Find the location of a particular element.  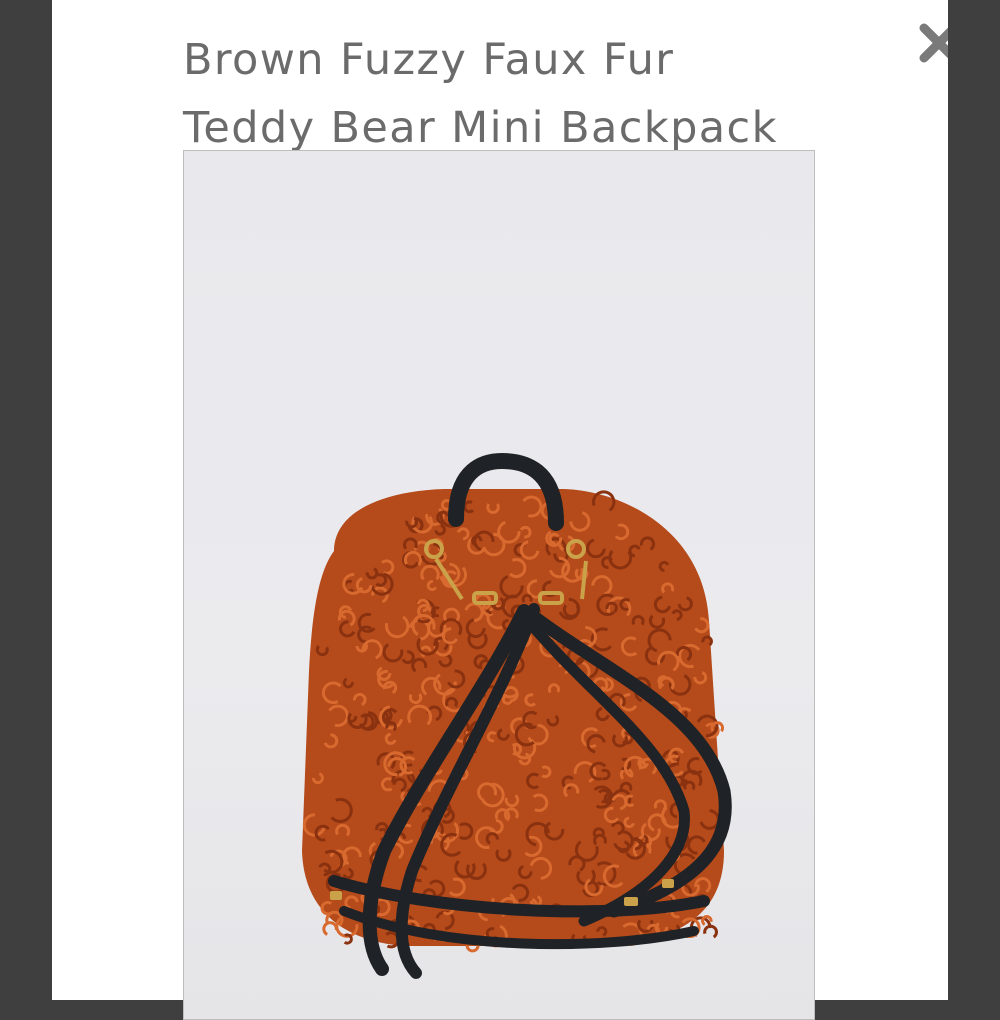

close-icon is located at coordinates (933, 43).